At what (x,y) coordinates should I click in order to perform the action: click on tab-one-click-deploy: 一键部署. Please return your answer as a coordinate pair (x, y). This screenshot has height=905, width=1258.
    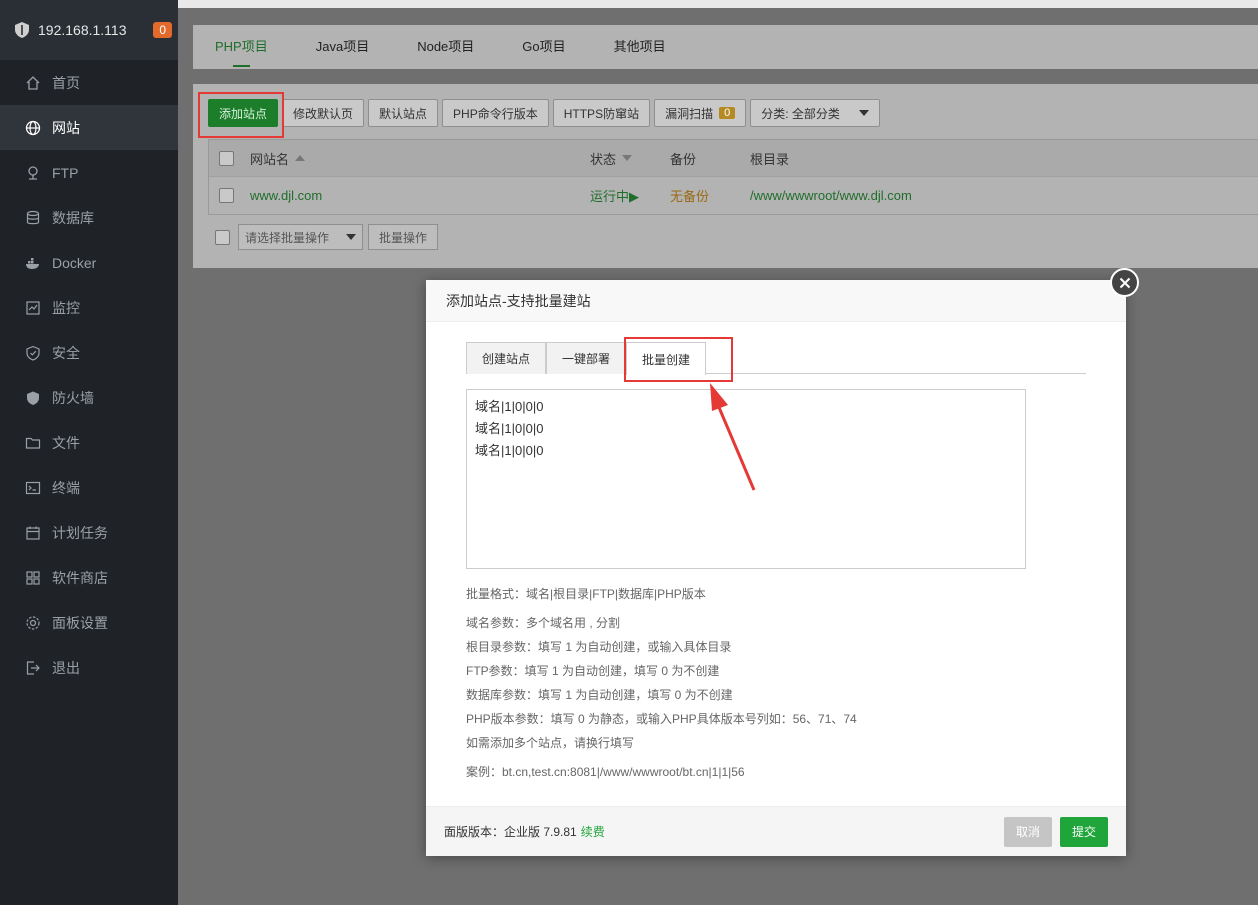
    Looking at the image, I should click on (586, 358).